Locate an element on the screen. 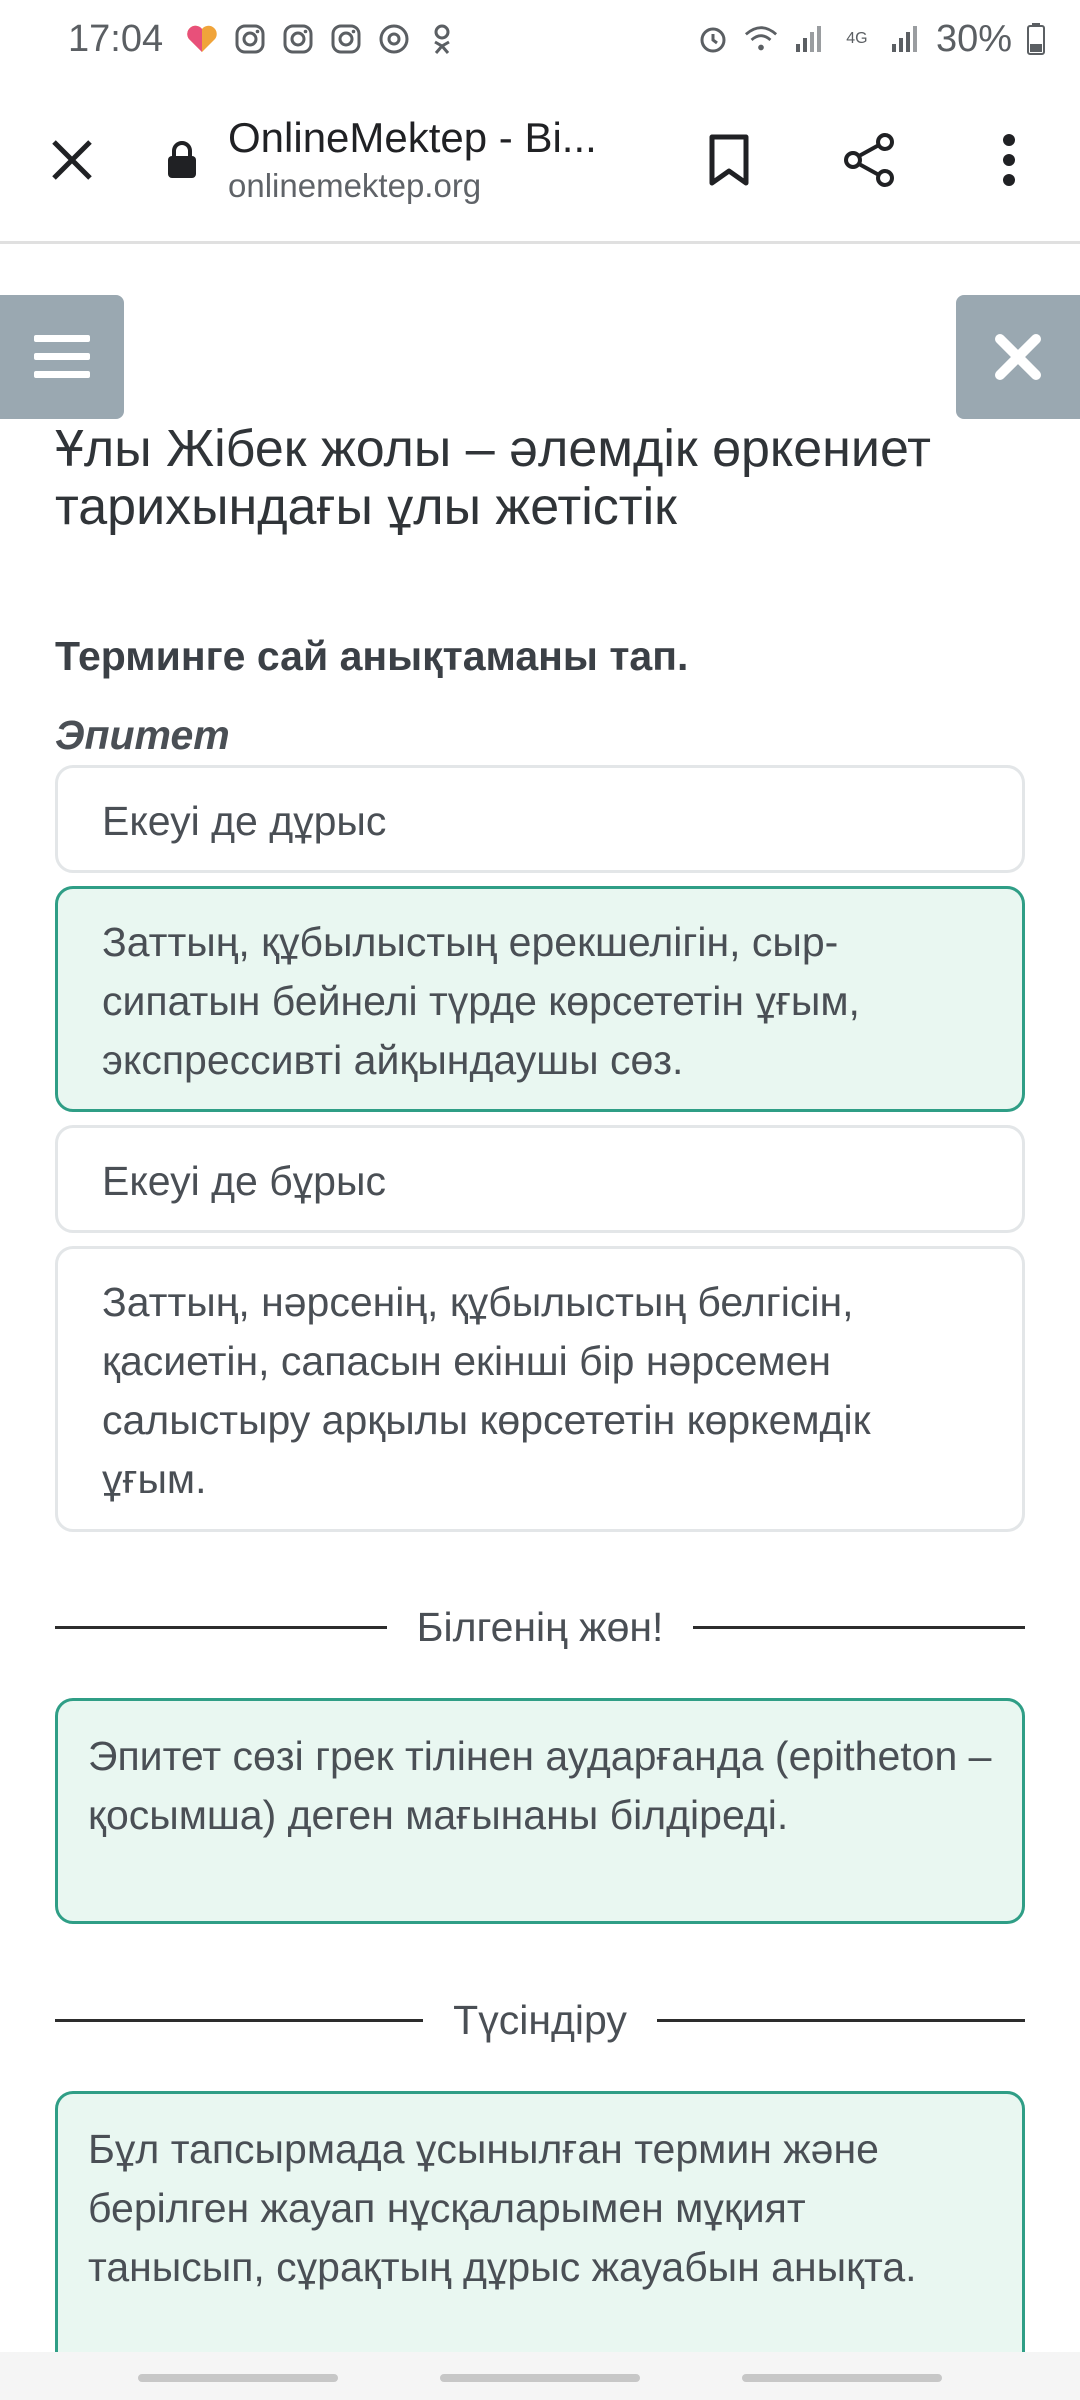  bookmark-icon is located at coordinates (729, 159).